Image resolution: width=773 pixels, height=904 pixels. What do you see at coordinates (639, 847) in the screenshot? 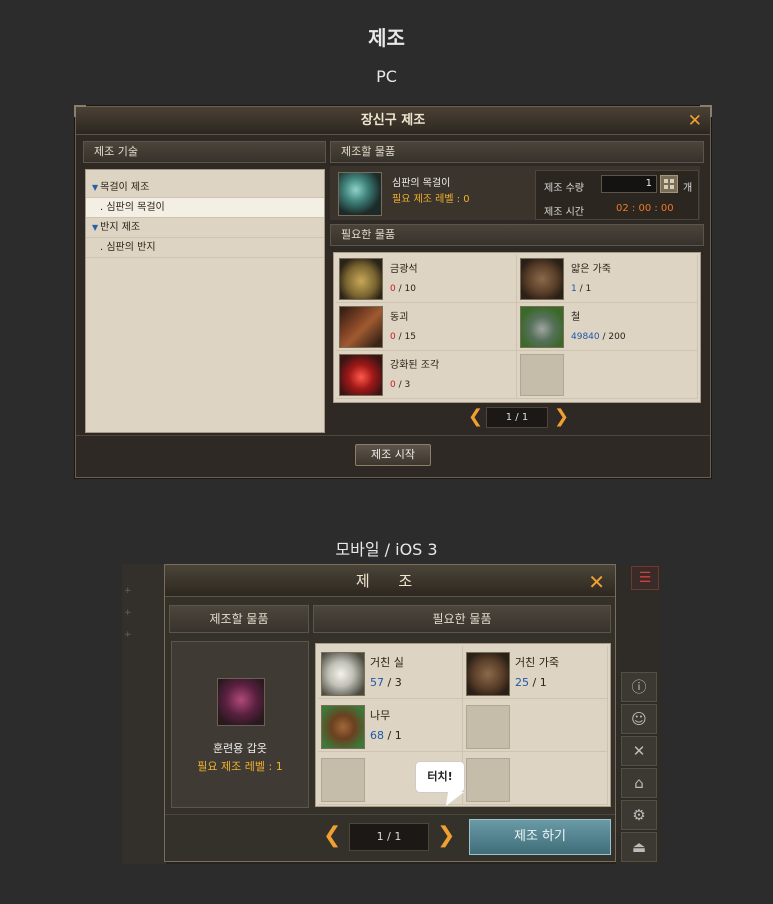
I see `eject-icon: ⏏` at bounding box center [639, 847].